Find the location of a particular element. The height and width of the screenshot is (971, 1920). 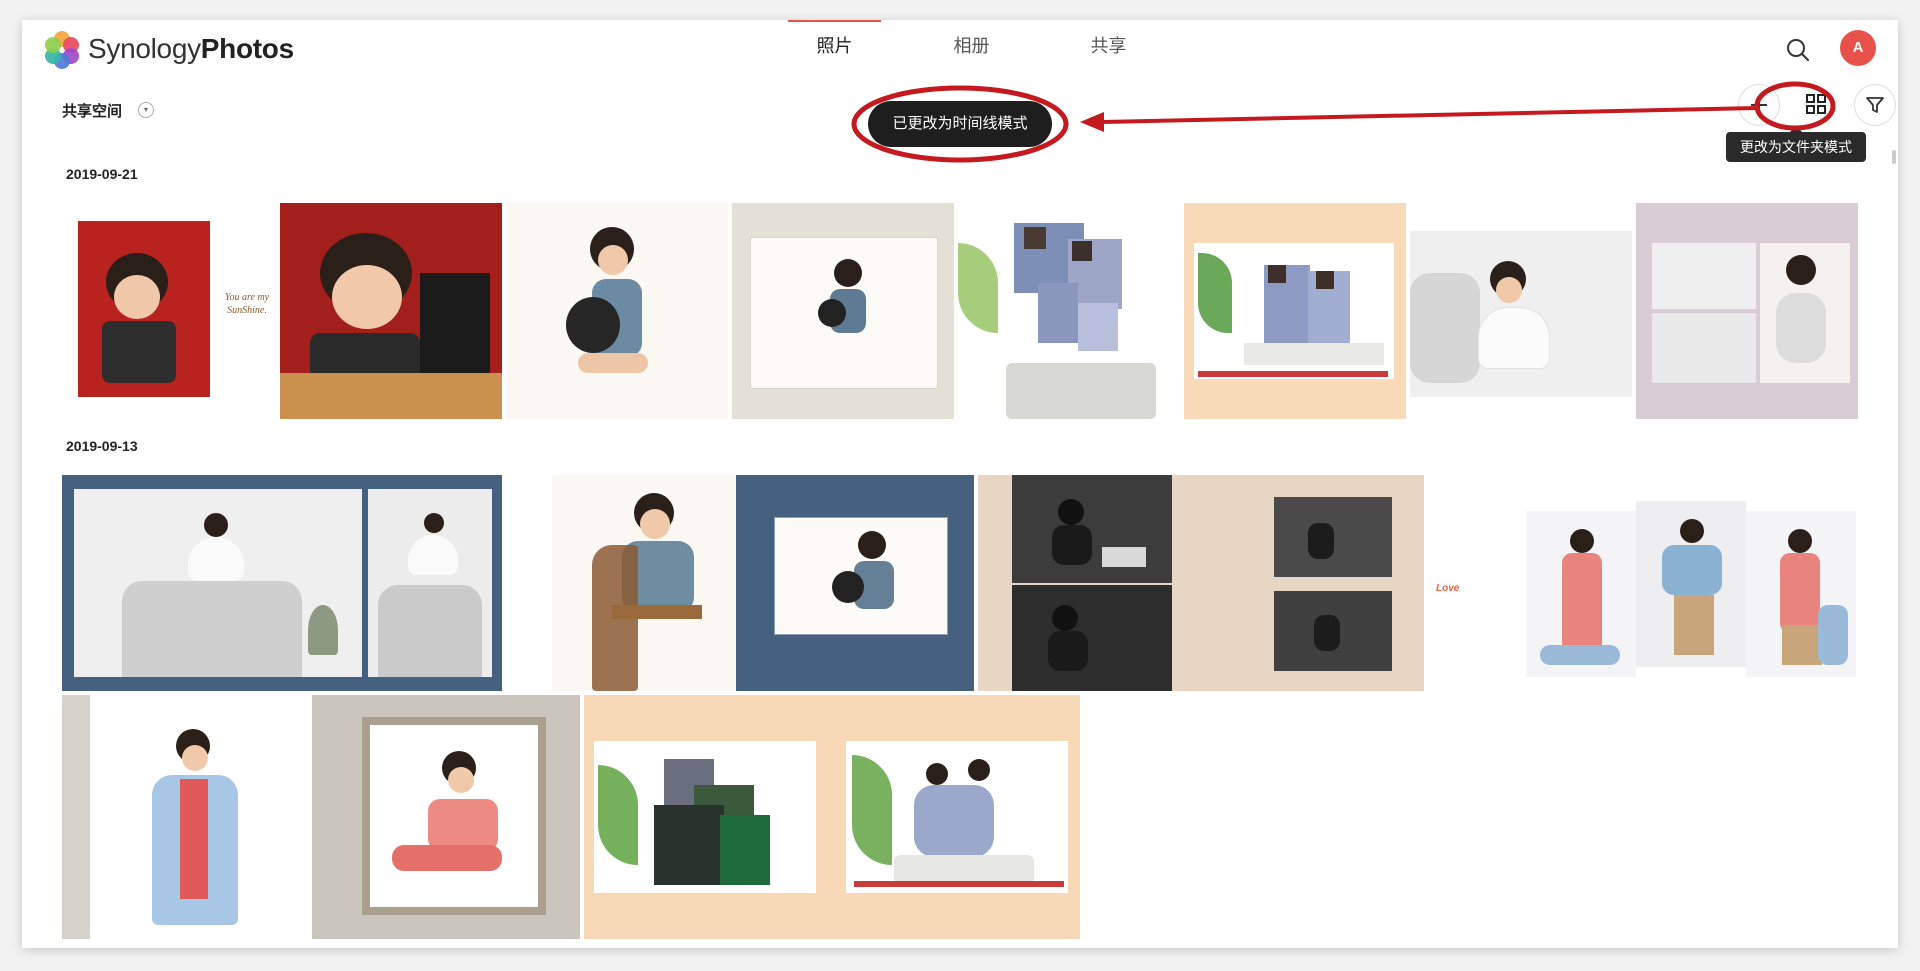

app-name-light: Synology is located at coordinates (144, 48).